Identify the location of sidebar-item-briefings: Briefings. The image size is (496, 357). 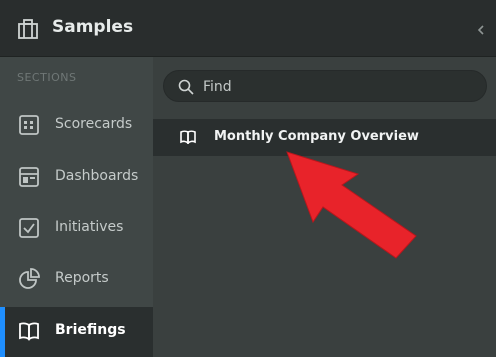
(76, 332).